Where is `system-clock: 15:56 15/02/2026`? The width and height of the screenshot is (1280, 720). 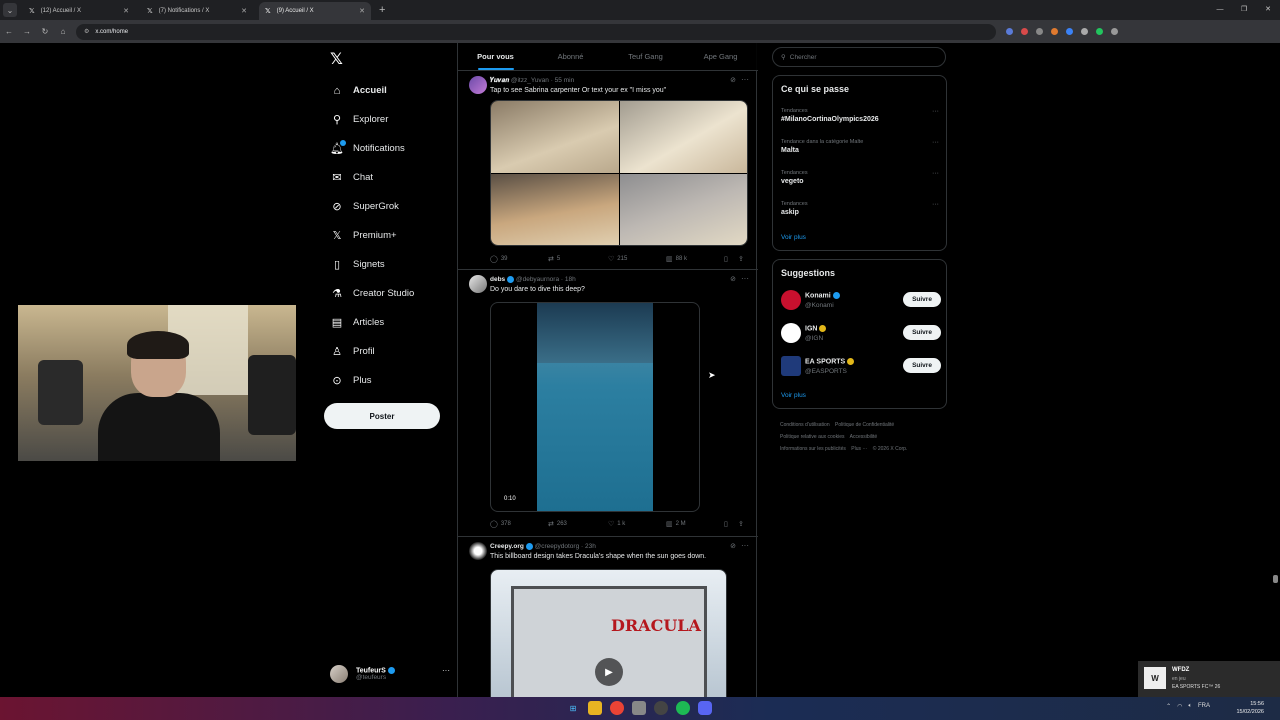
system-clock: 15:56 15/02/2026 is located at coordinates (1250, 708).